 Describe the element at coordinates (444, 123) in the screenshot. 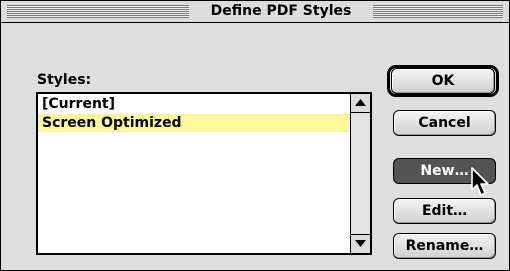

I see `cancel-button: Cancel` at that location.